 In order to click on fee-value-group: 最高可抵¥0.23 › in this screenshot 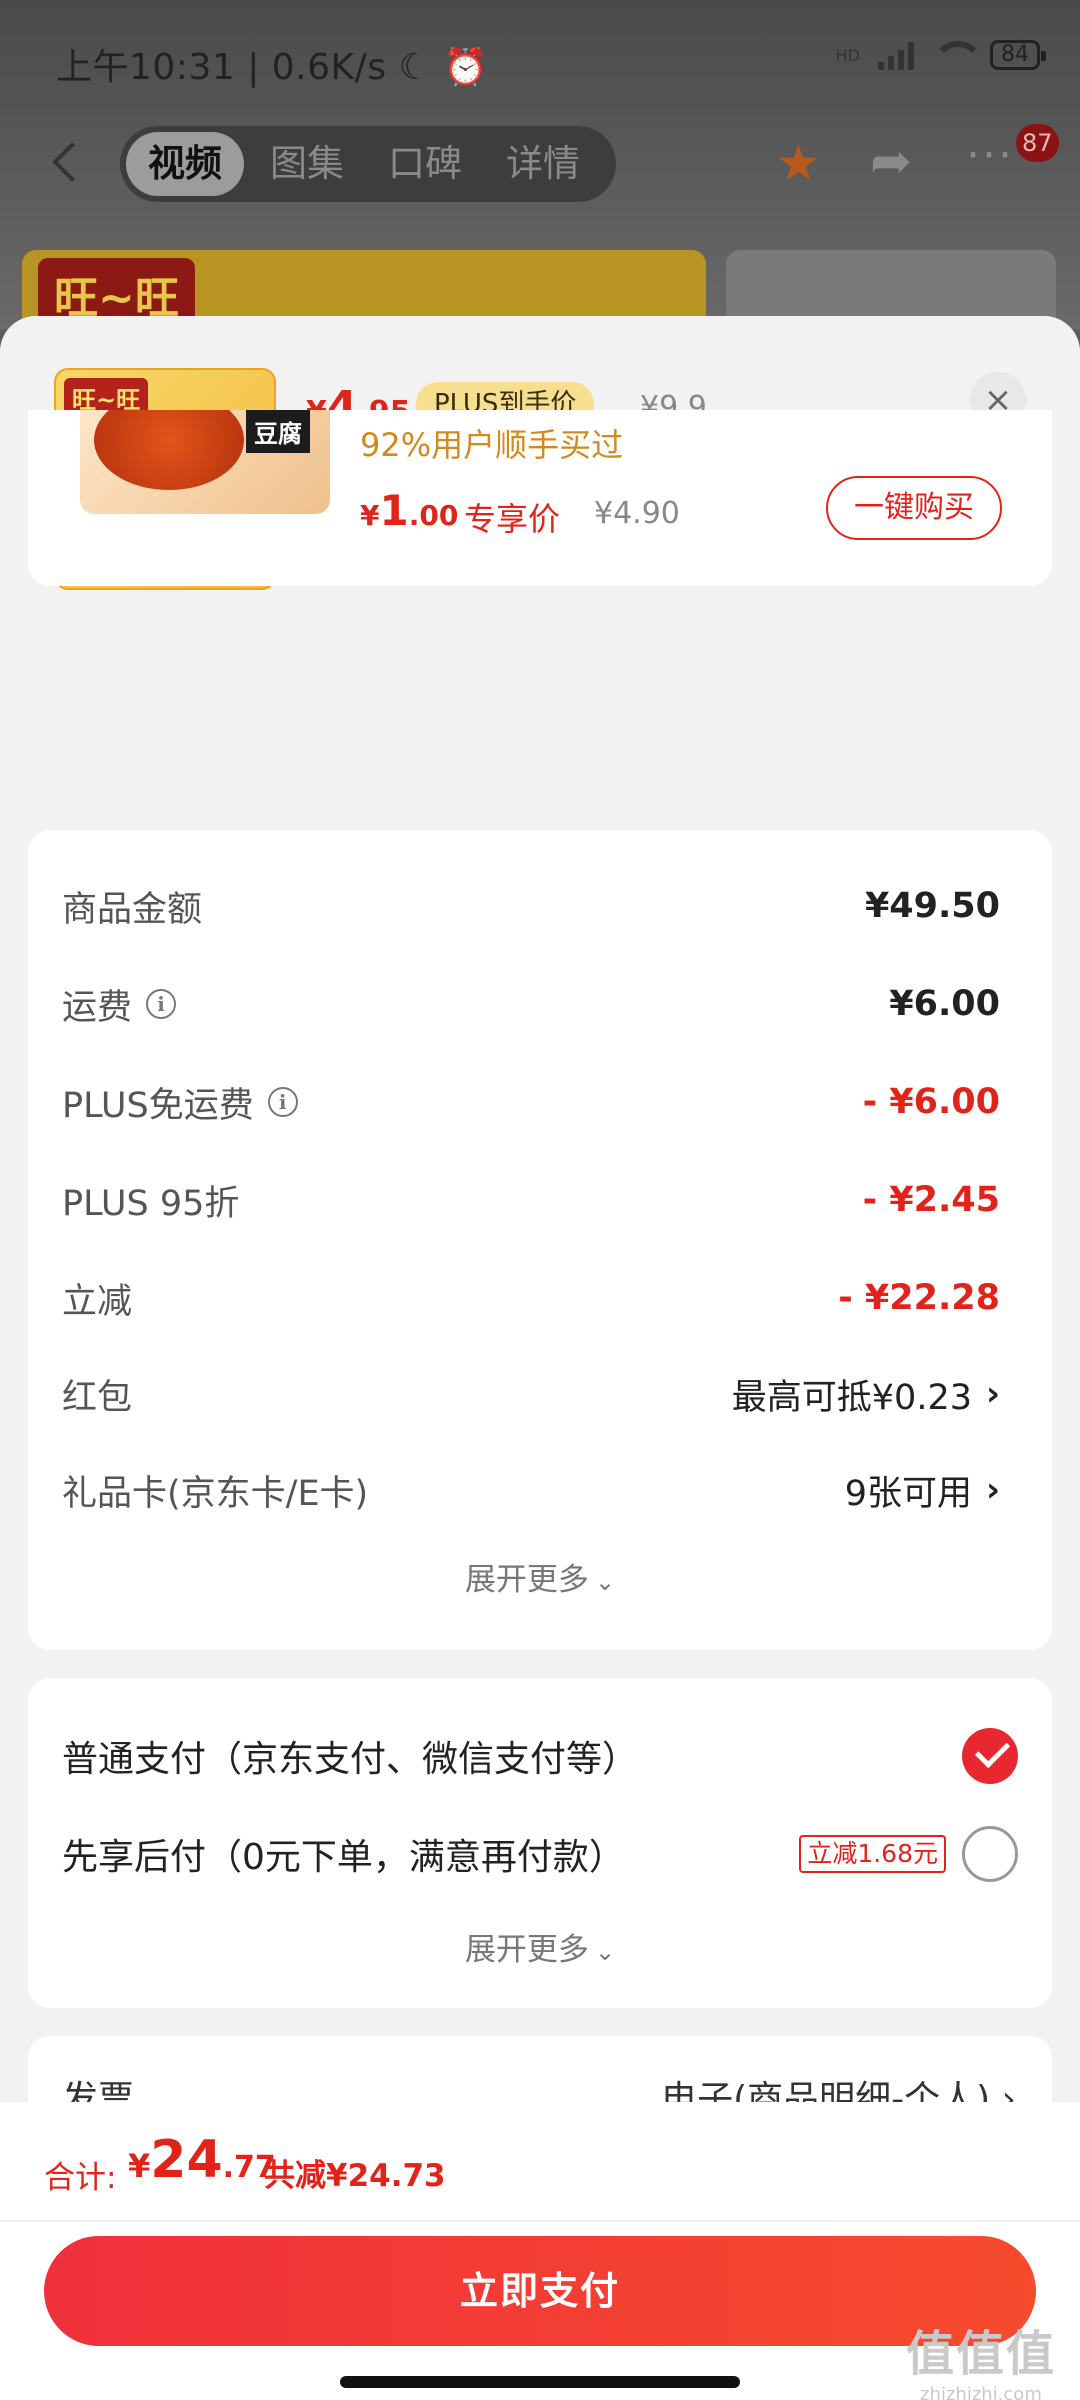, I will do `click(866, 1394)`.